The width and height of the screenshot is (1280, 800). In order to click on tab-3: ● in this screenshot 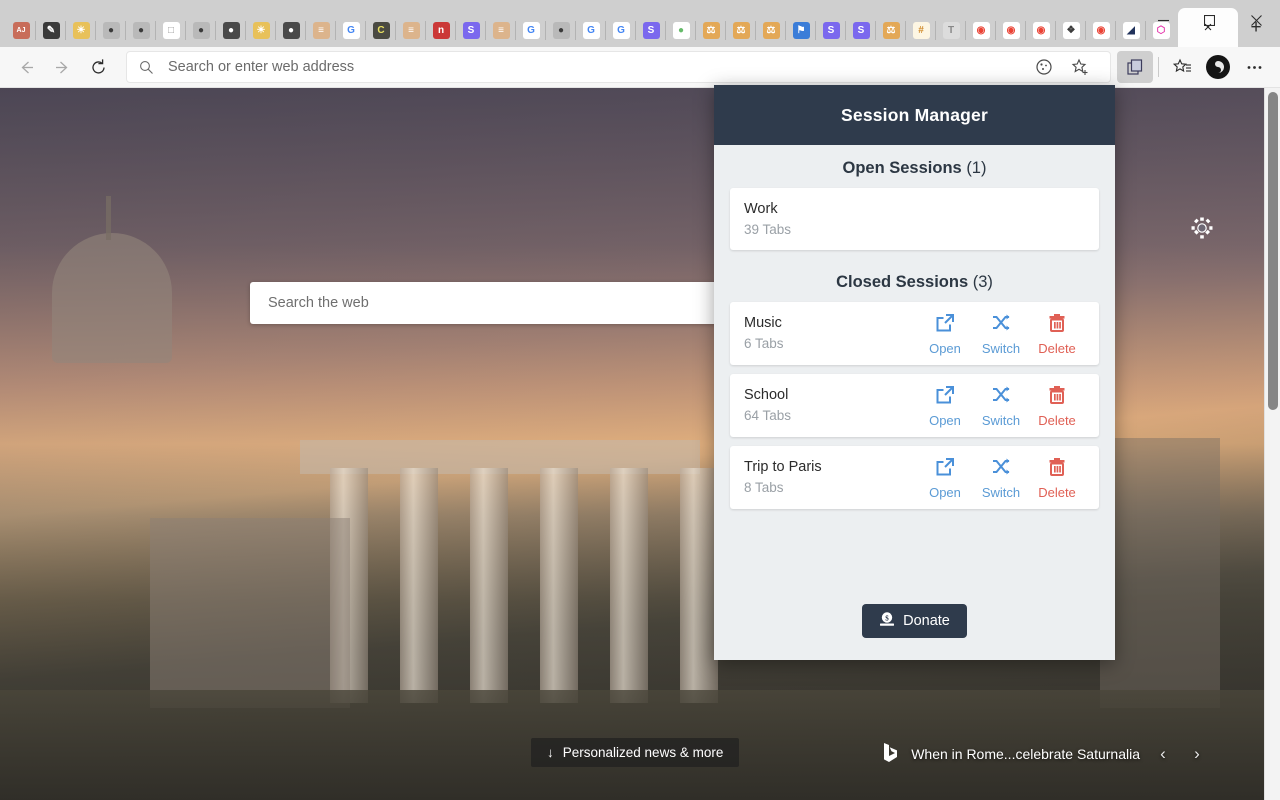, I will do `click(111, 30)`.